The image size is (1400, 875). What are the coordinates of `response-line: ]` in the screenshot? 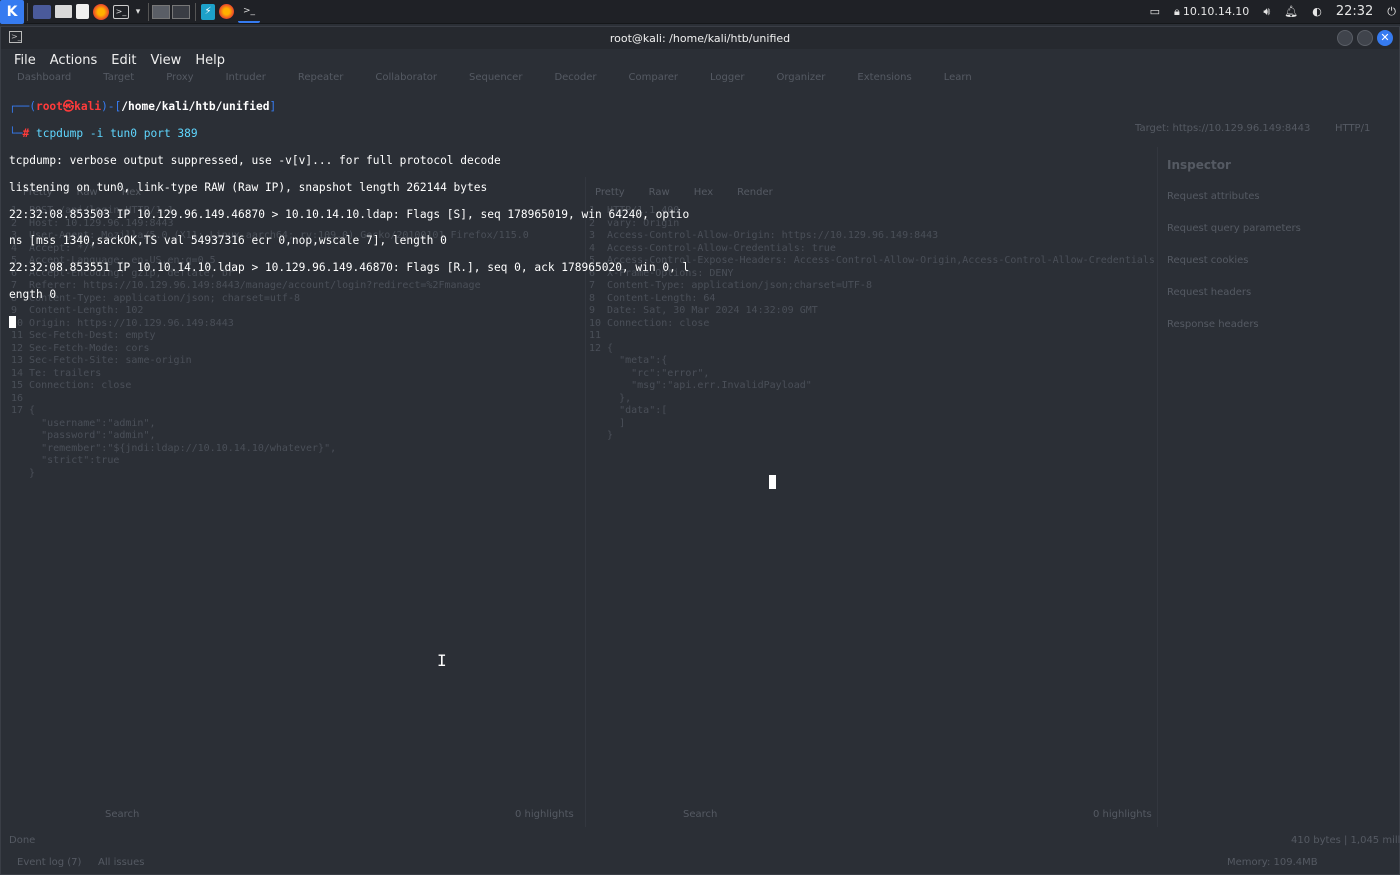 It's located at (607, 423).